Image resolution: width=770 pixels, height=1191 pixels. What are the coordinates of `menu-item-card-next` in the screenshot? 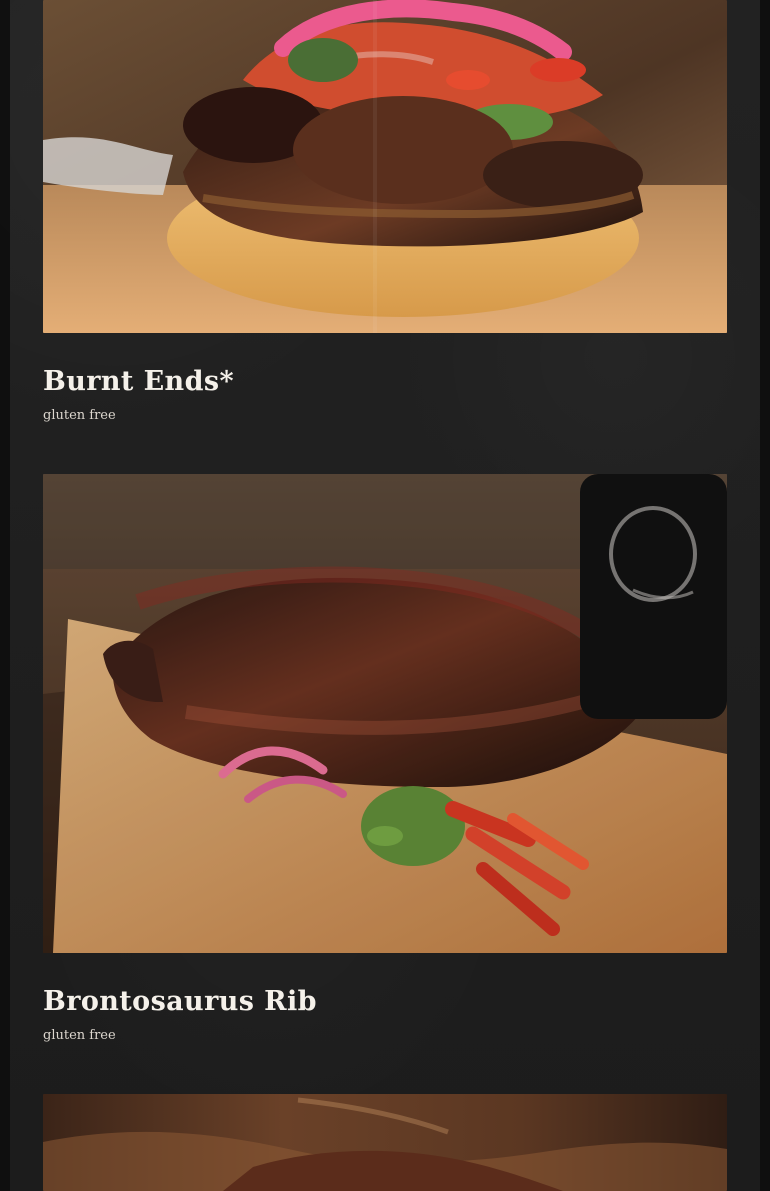 It's located at (385, 1142).